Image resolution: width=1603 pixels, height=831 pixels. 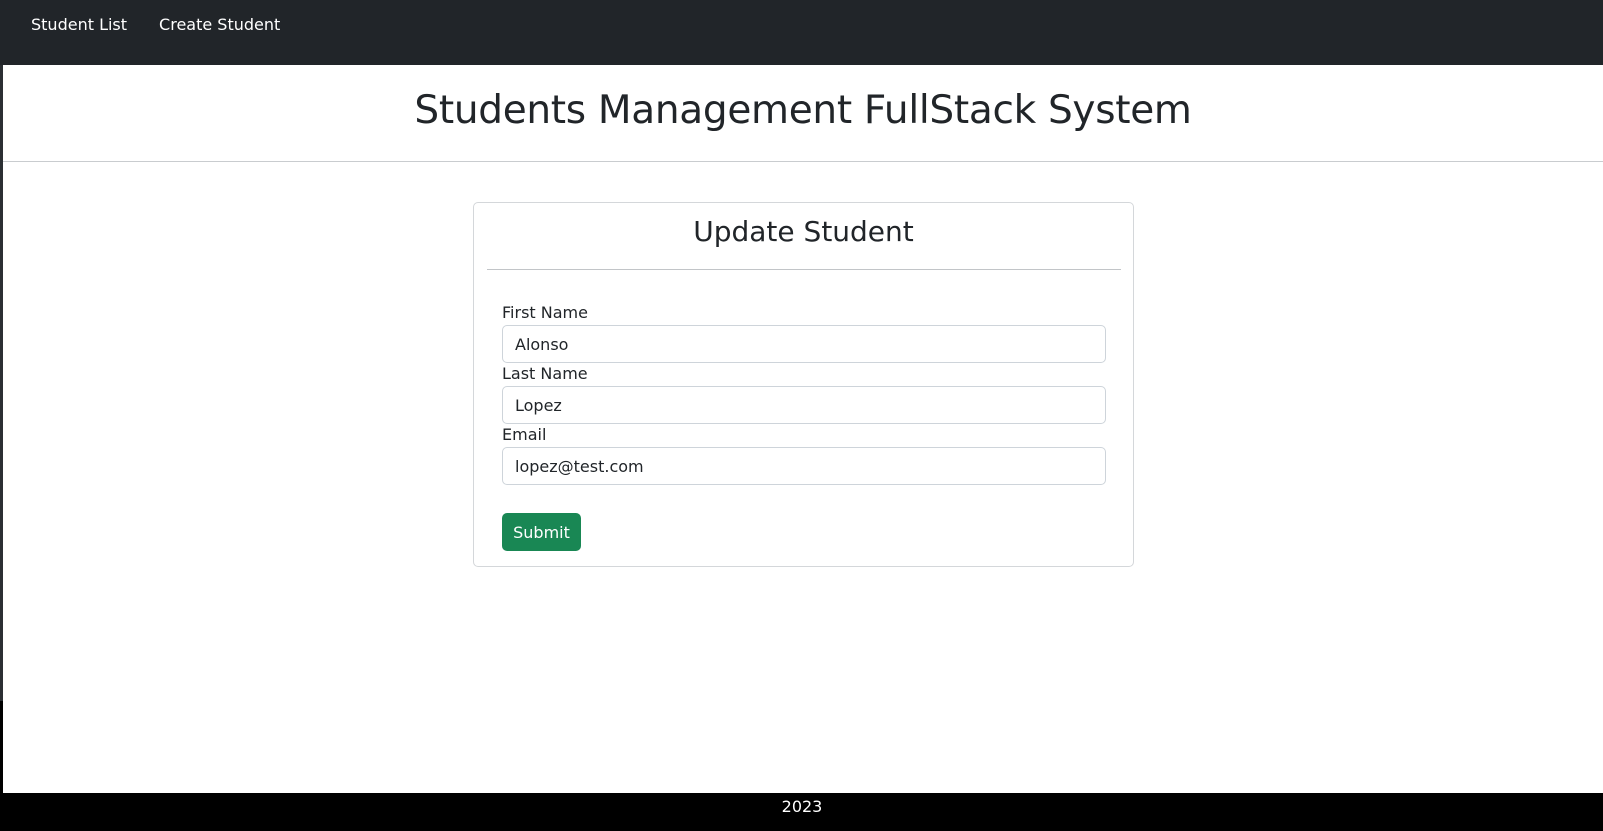 I want to click on first-name-input, so click(x=804, y=344).